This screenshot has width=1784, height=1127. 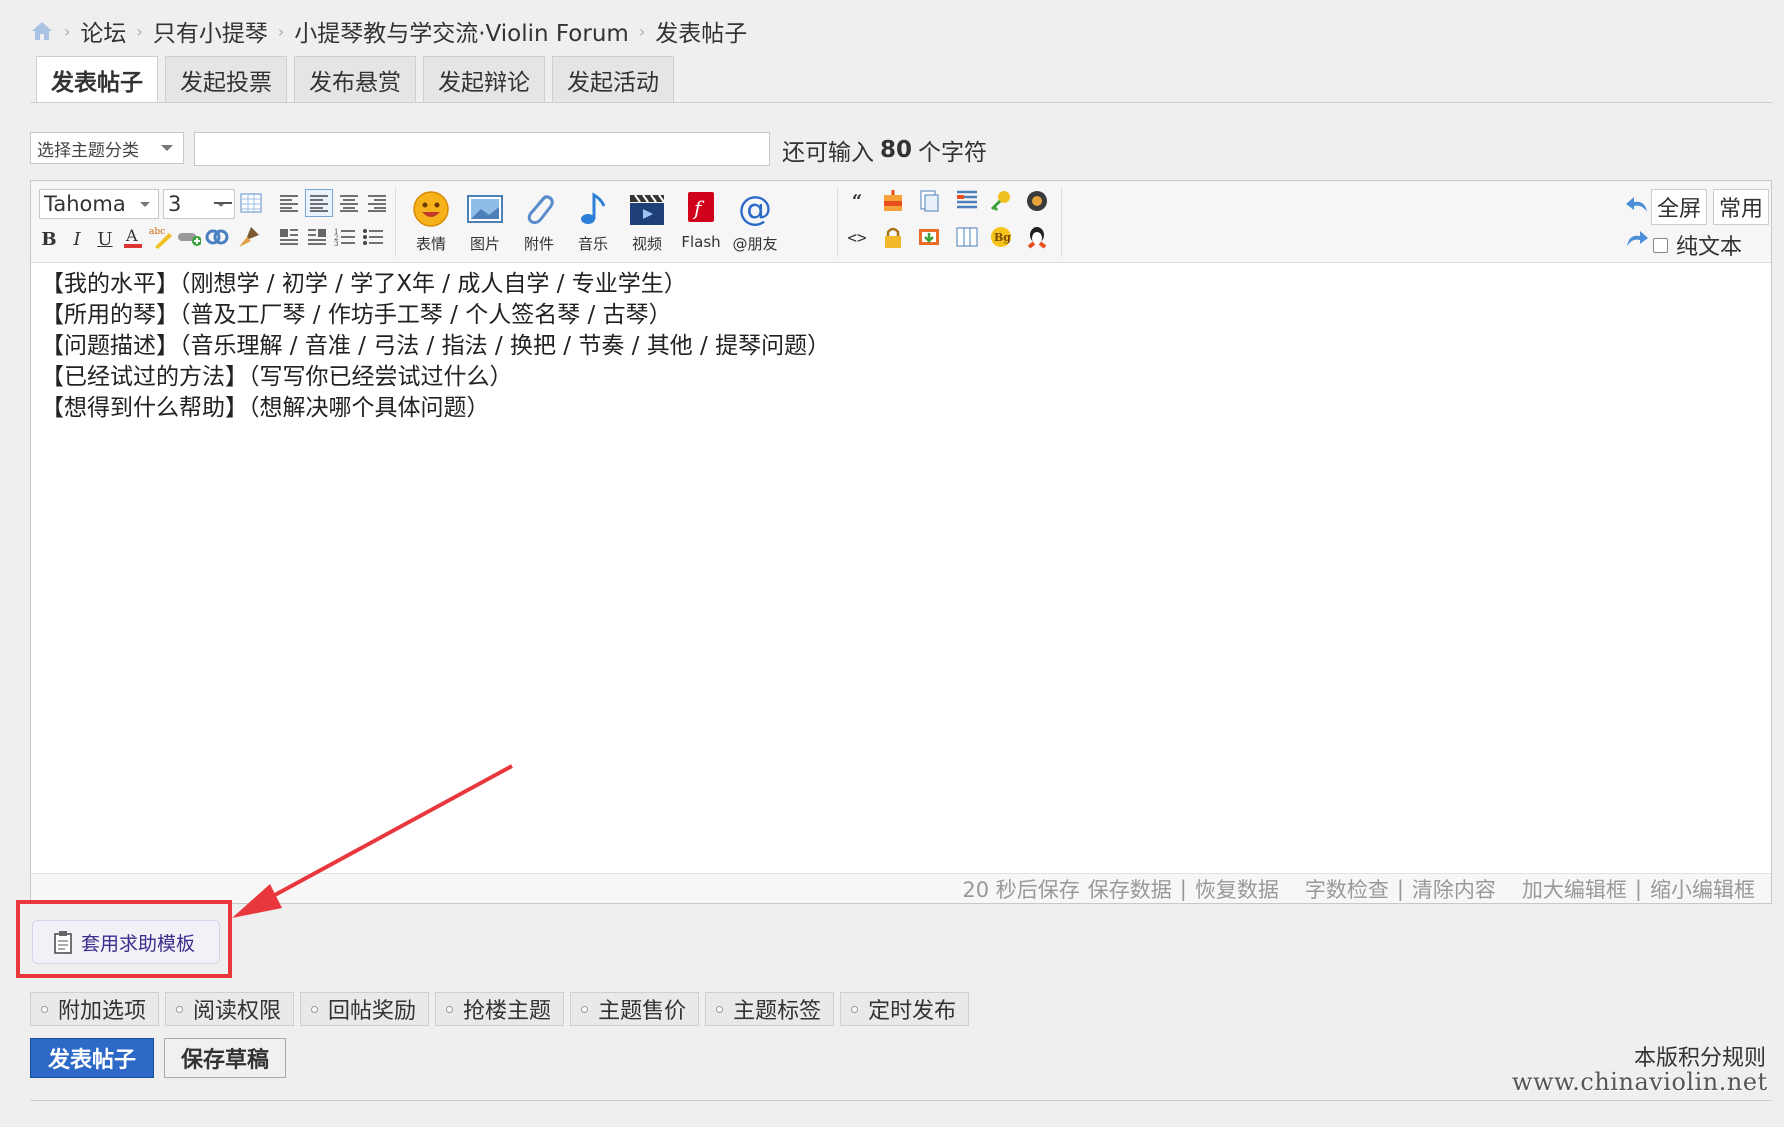 What do you see at coordinates (345, 237) in the screenshot?
I see `ordered-list-icon: 123` at bounding box center [345, 237].